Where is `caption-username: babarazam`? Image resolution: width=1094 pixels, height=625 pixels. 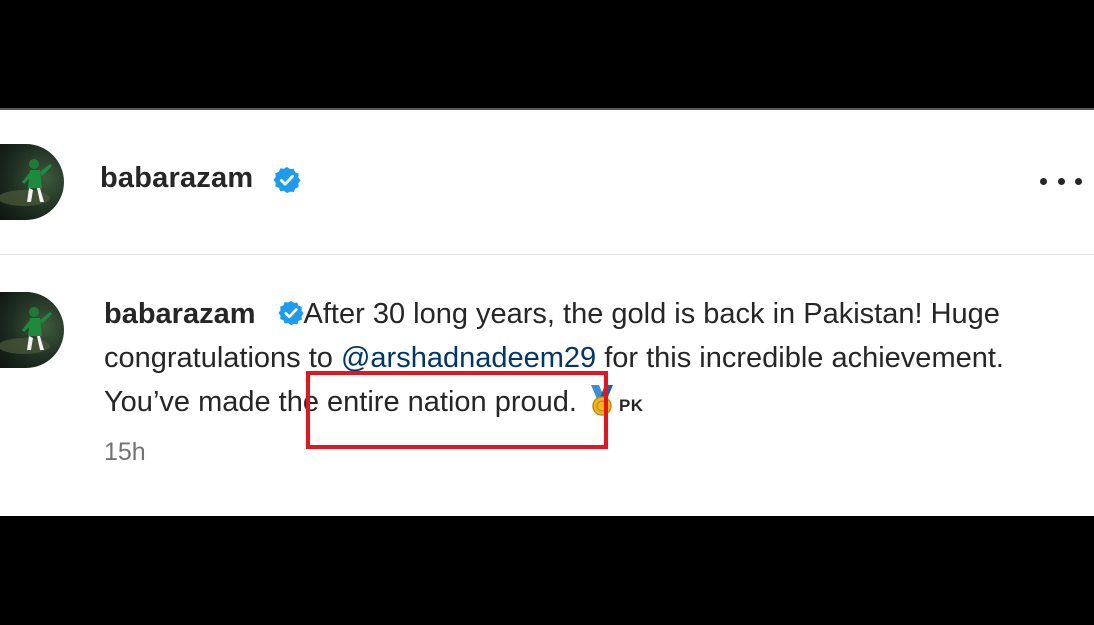 caption-username: babarazam is located at coordinates (180, 314).